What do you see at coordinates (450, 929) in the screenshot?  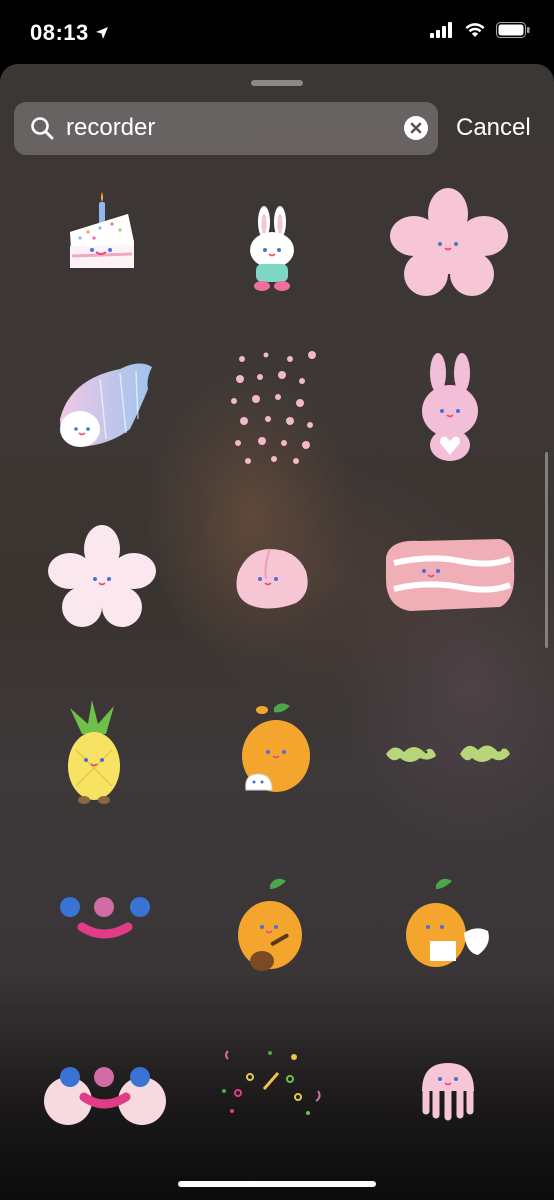 I see `orange-letter-sticker` at bounding box center [450, 929].